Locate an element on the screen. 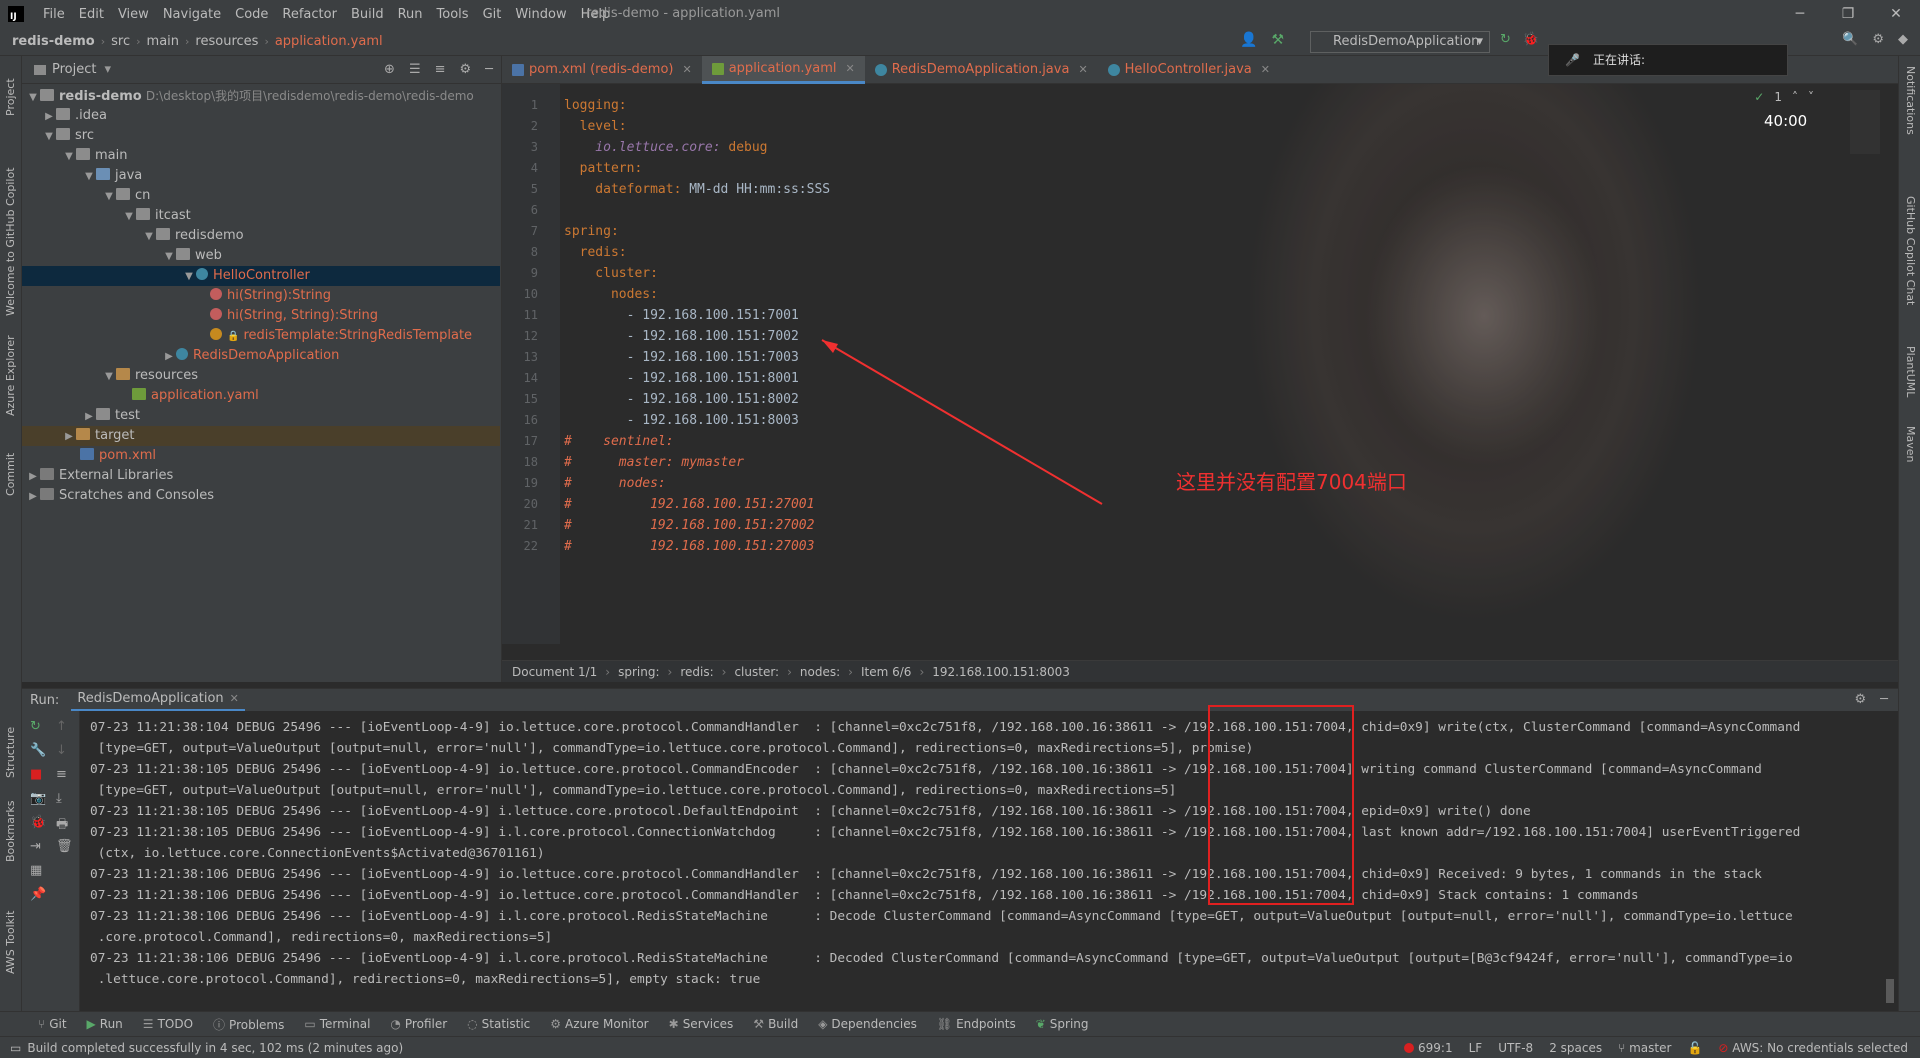 The image size is (1920, 1058). menu-file: File is located at coordinates (54, 14).